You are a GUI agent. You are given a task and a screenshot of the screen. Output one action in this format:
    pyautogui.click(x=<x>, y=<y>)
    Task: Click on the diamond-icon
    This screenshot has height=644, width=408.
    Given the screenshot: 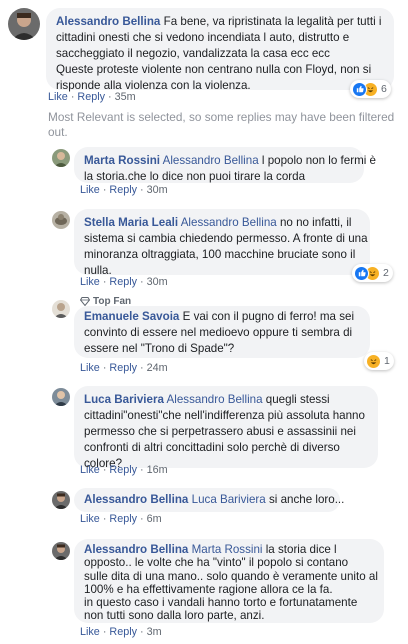 What is the action you would take?
    pyautogui.click(x=85, y=301)
    